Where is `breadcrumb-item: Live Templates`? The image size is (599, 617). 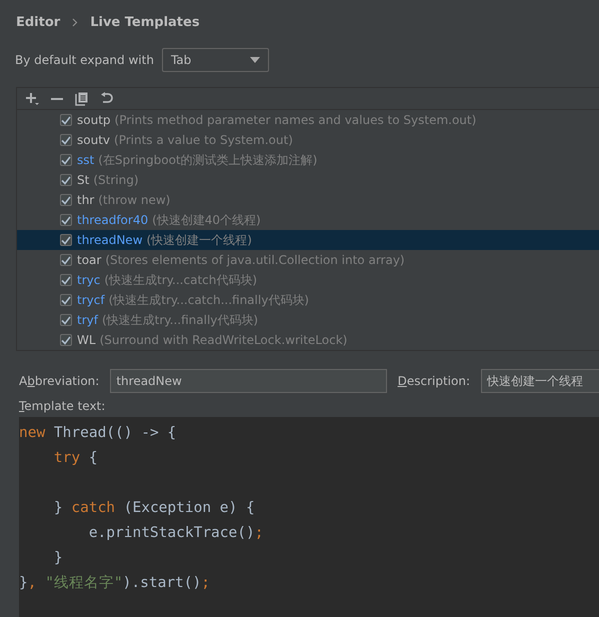 breadcrumb-item: Live Templates is located at coordinates (145, 22).